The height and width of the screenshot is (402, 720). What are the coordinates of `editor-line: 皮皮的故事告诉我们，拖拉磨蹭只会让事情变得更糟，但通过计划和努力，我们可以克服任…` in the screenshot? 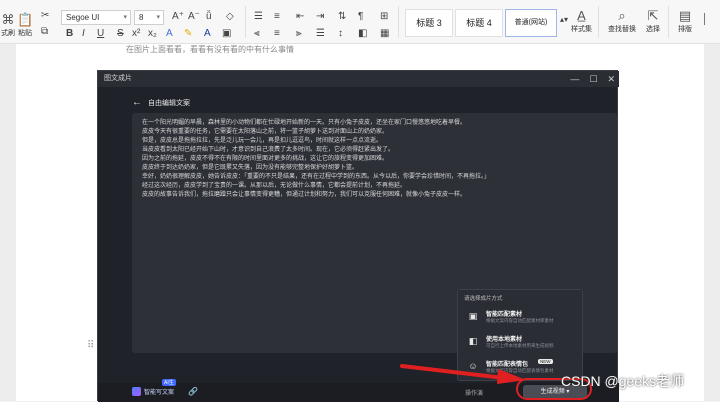 It's located at (304, 195).